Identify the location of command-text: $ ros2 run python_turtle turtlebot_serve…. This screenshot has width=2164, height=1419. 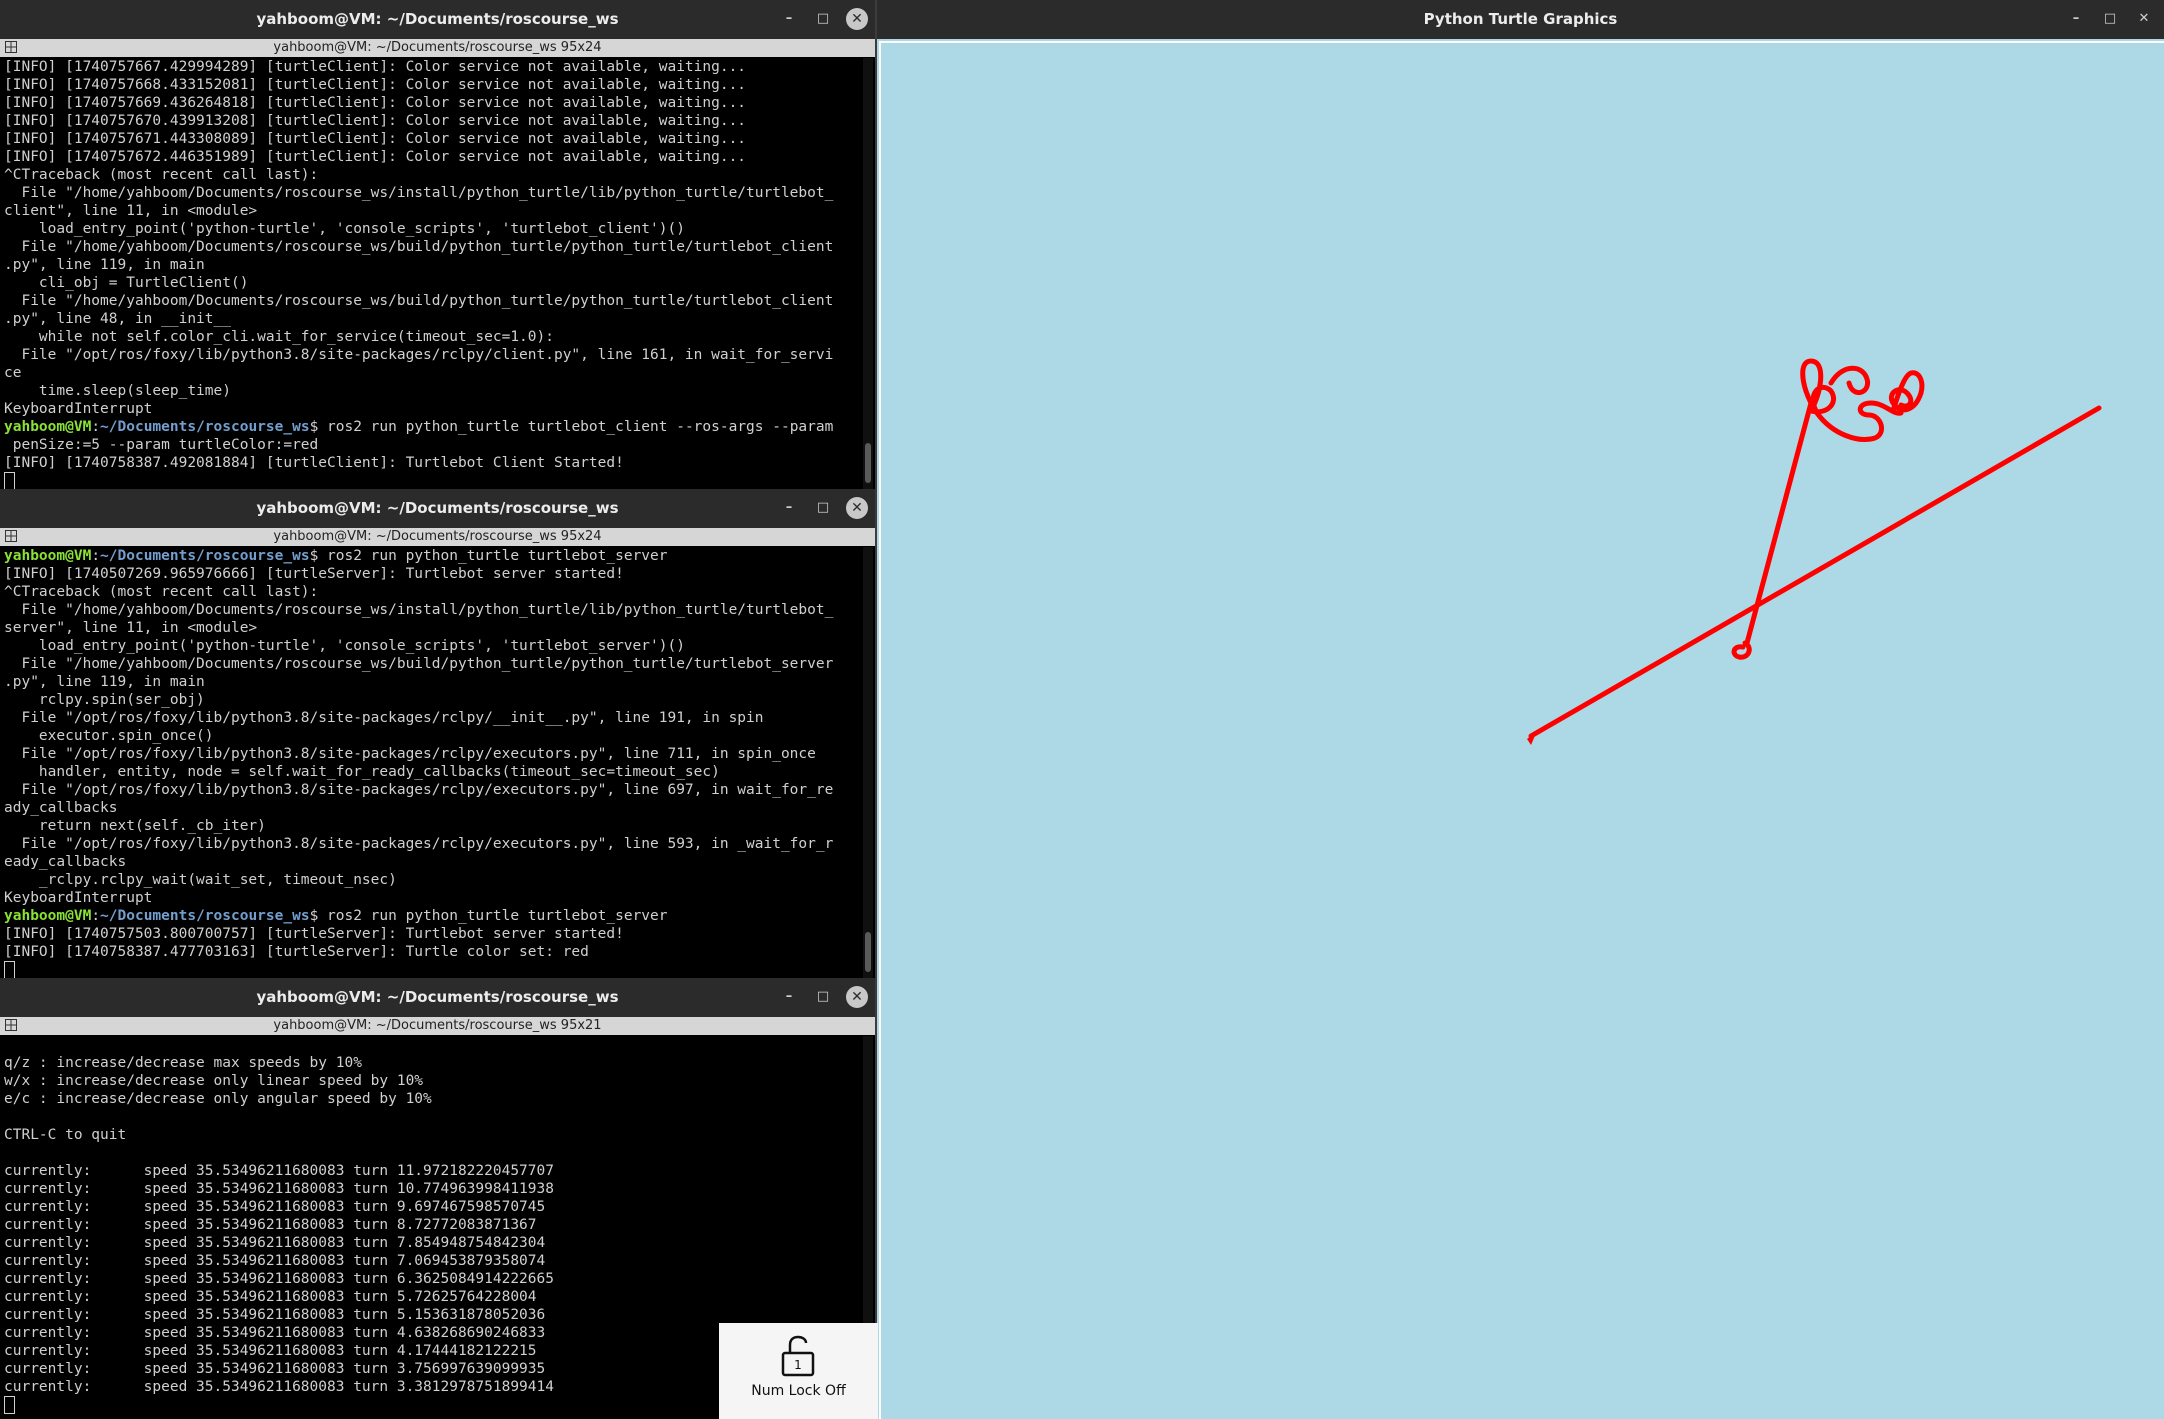
(488, 556).